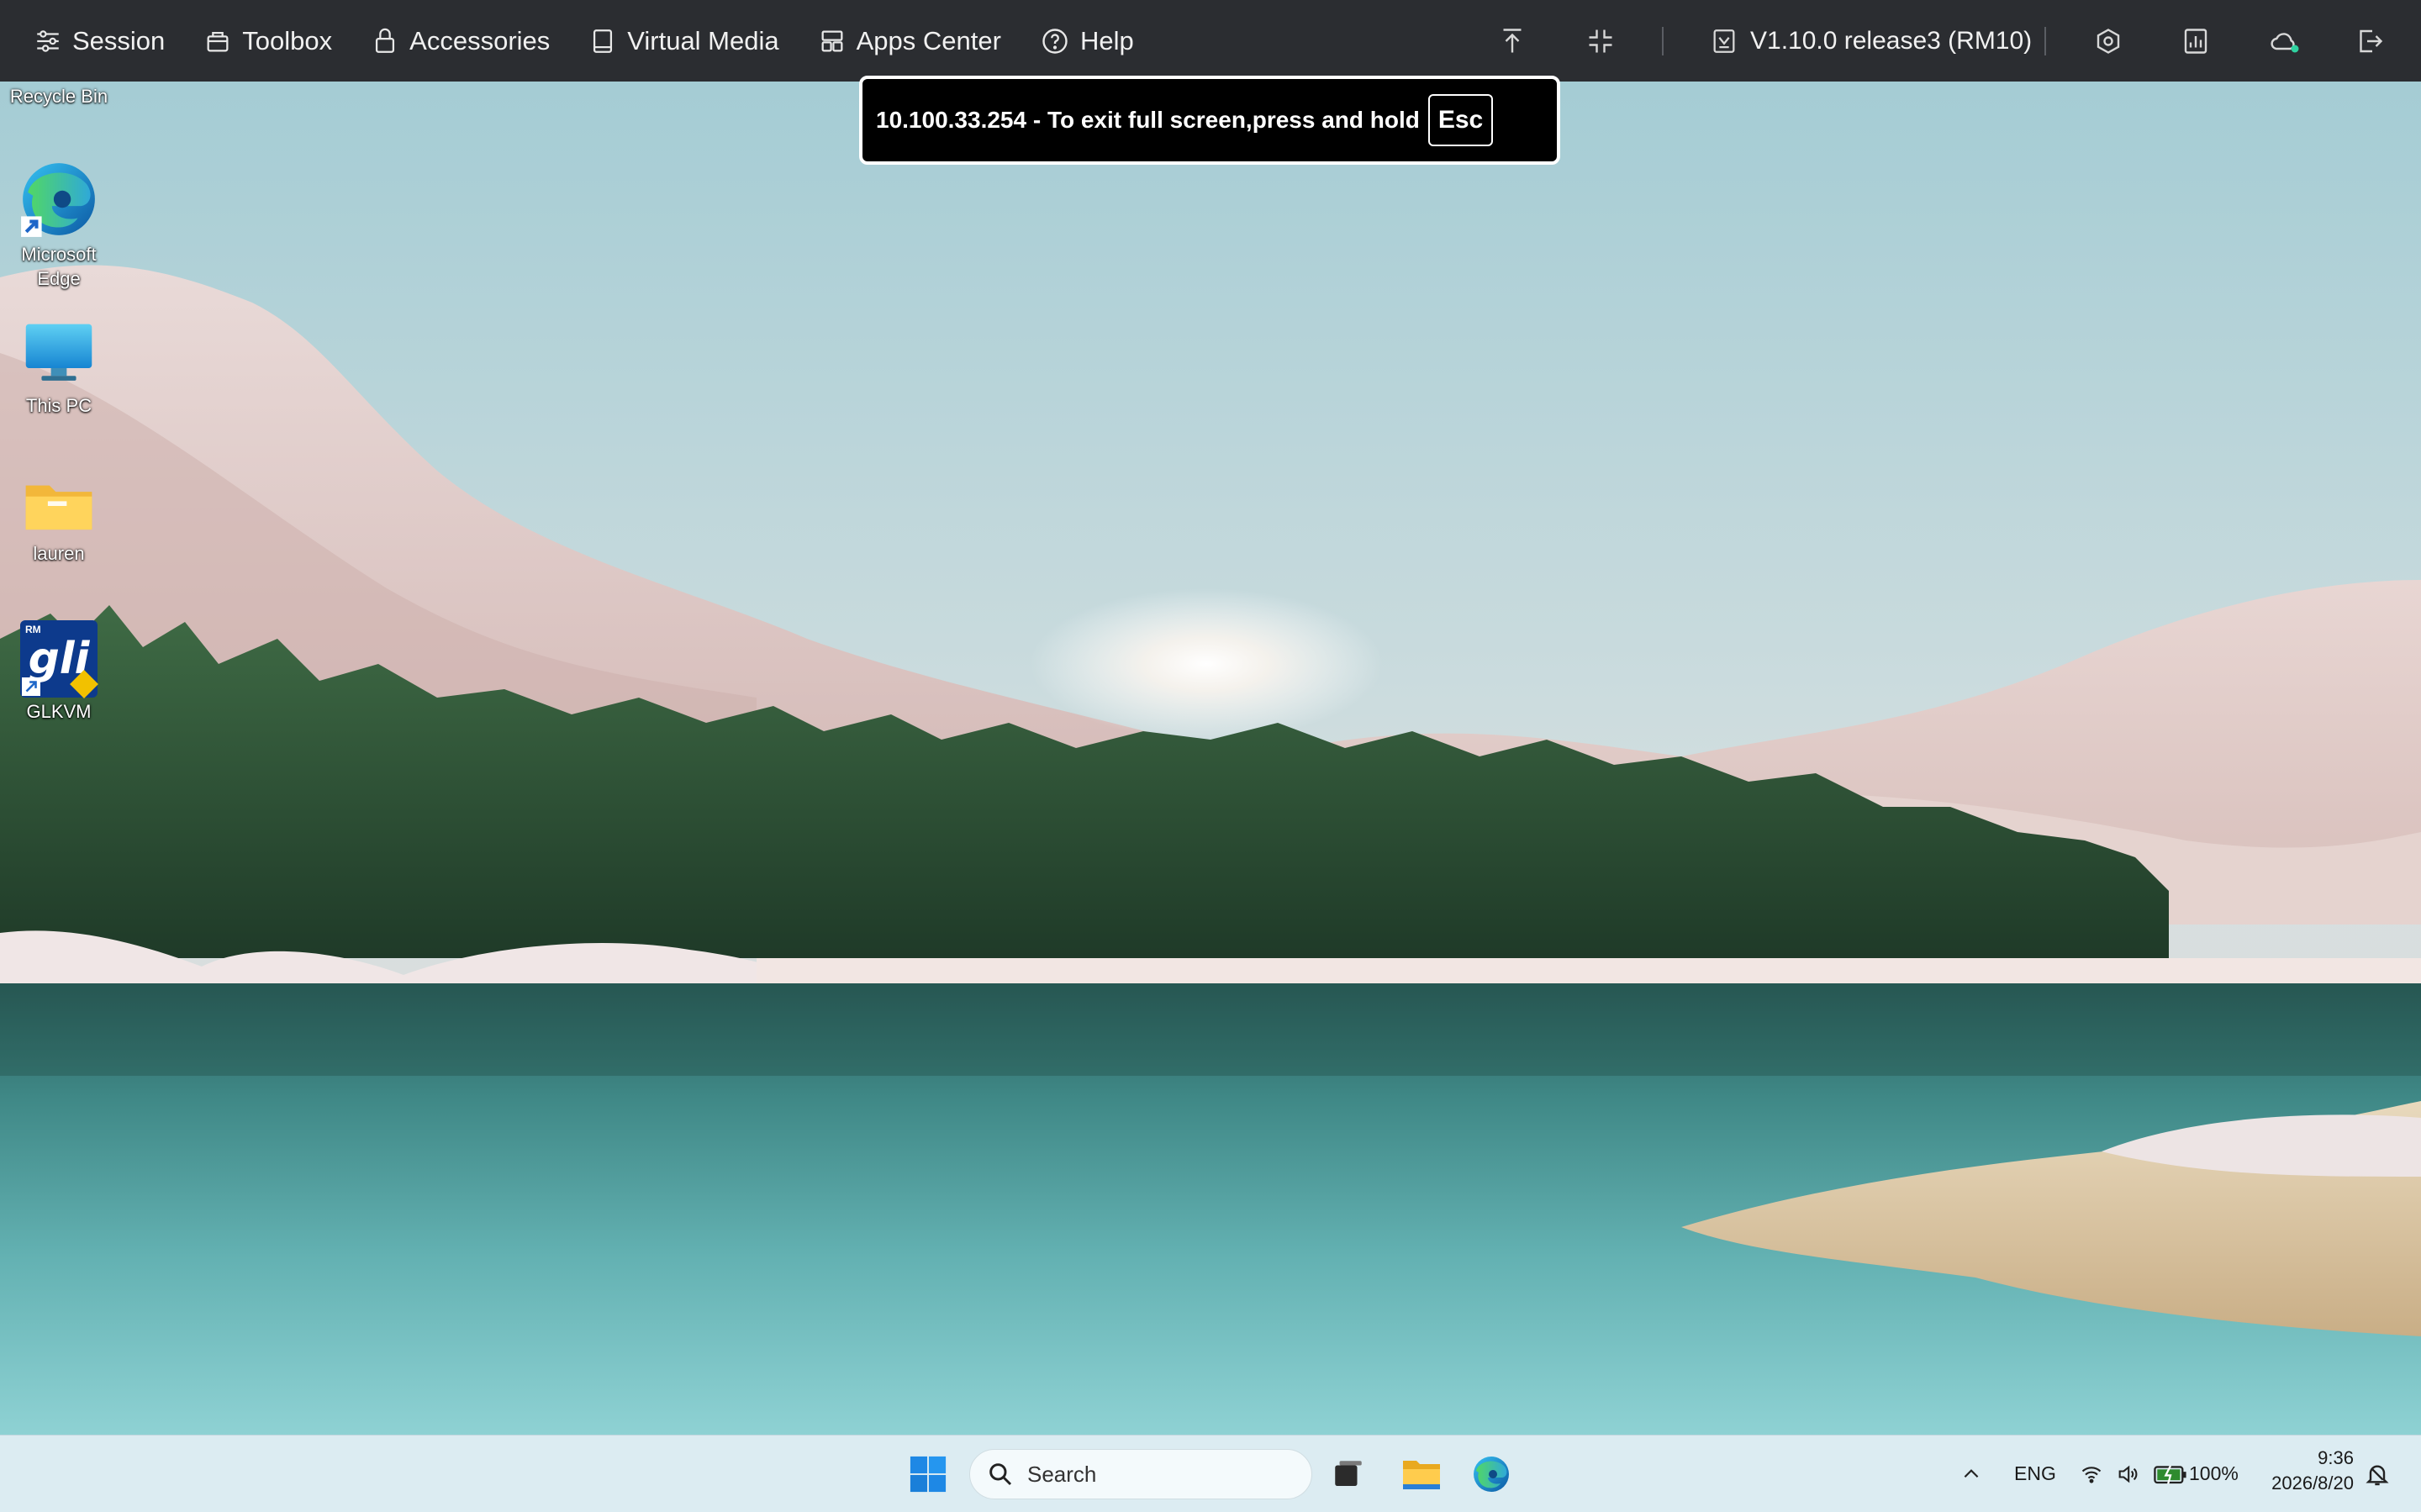  I want to click on help-icon, so click(1055, 41).